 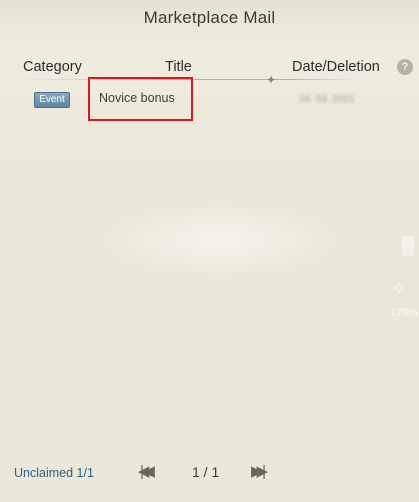 What do you see at coordinates (209, 17) in the screenshot?
I see `window-title: Marketplace Mail` at bounding box center [209, 17].